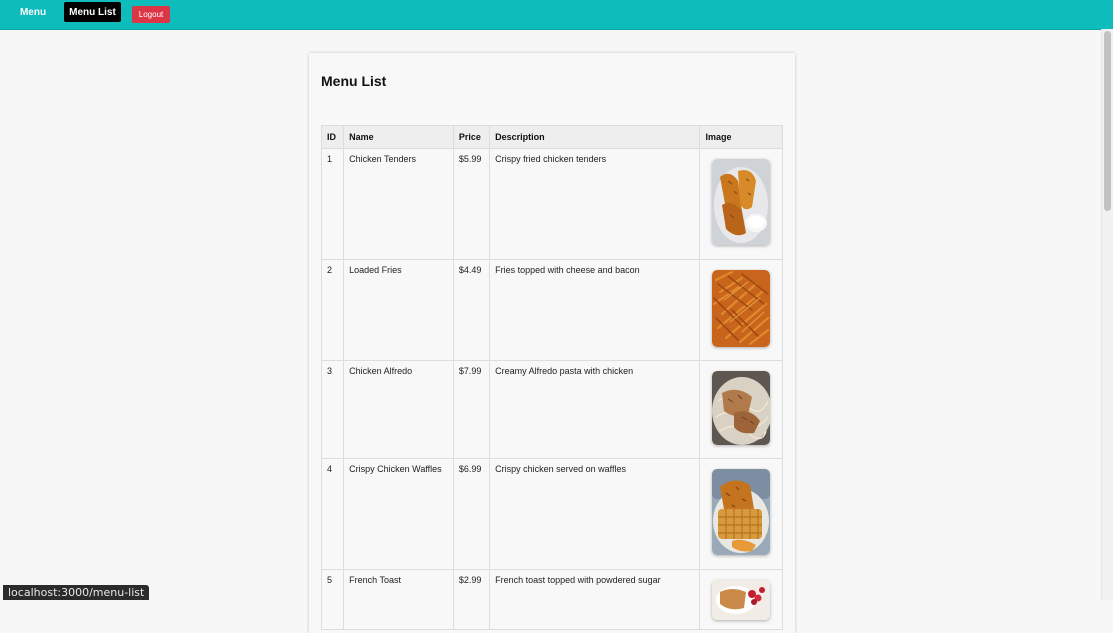  Describe the element at coordinates (398, 310) in the screenshot. I see `cell-name: Loaded Fries` at that location.